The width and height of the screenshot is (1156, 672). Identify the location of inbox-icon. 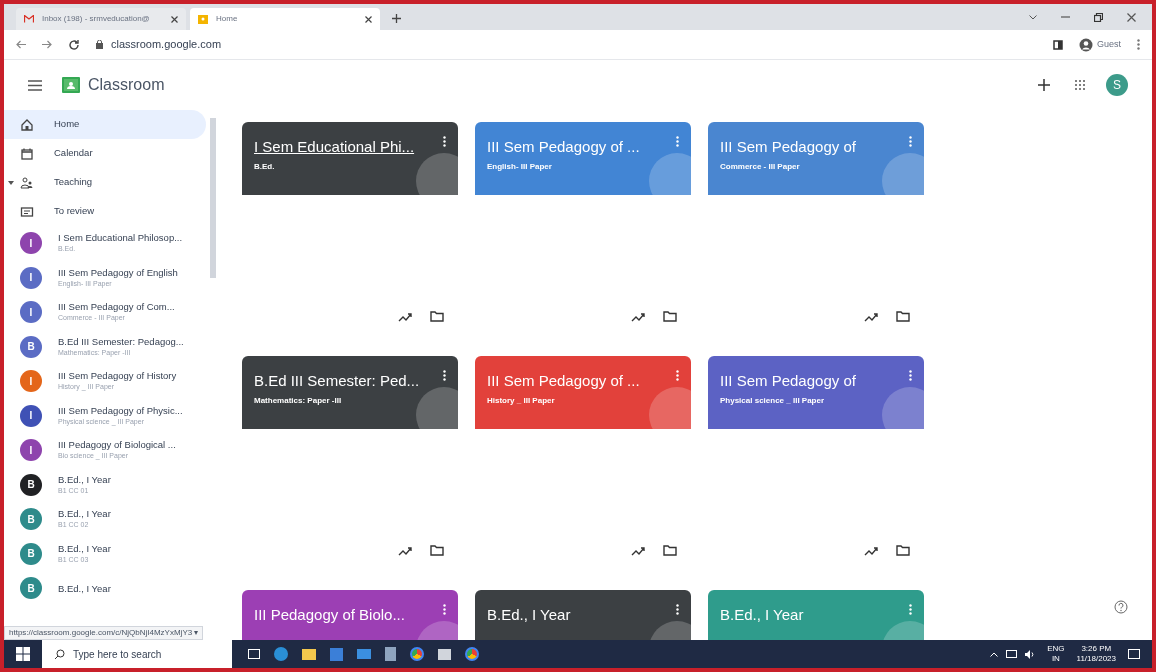
(27, 211).